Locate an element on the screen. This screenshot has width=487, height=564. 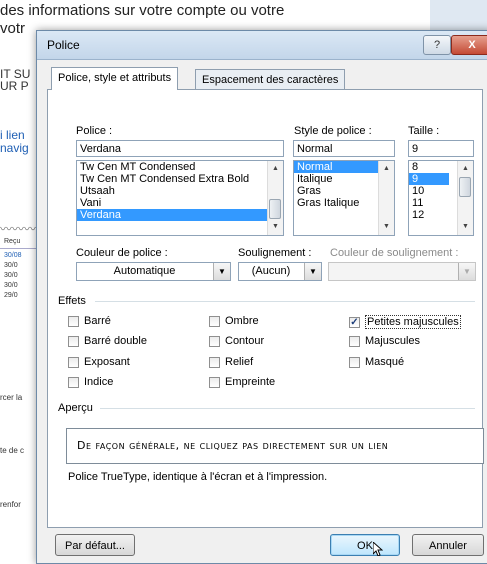
font-list-scrollbar: ▲ ▼ is located at coordinates (275, 198).